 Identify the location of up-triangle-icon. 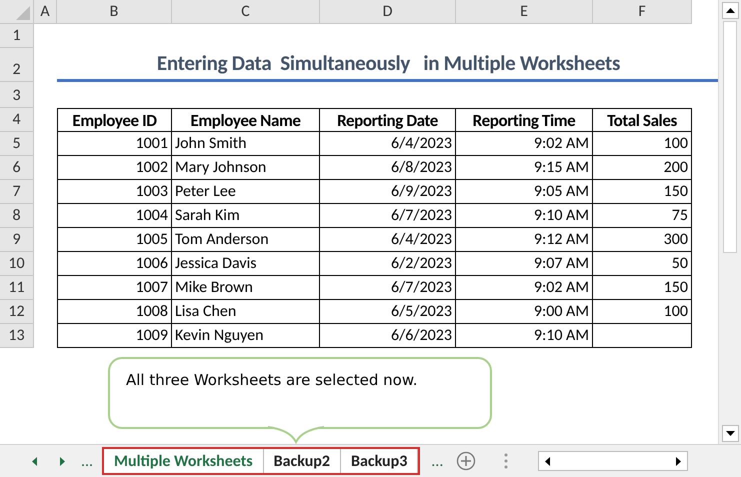
(730, 10).